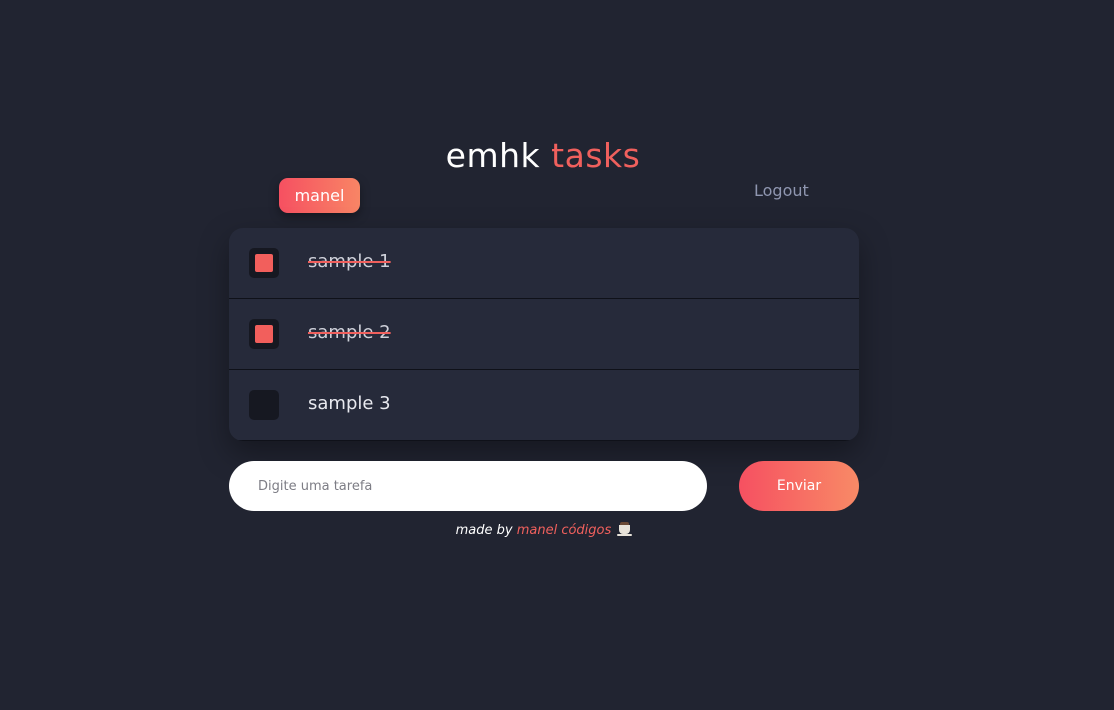 This screenshot has height=710, width=1114. I want to click on footer-credit: made by manel códigos, so click(543, 531).